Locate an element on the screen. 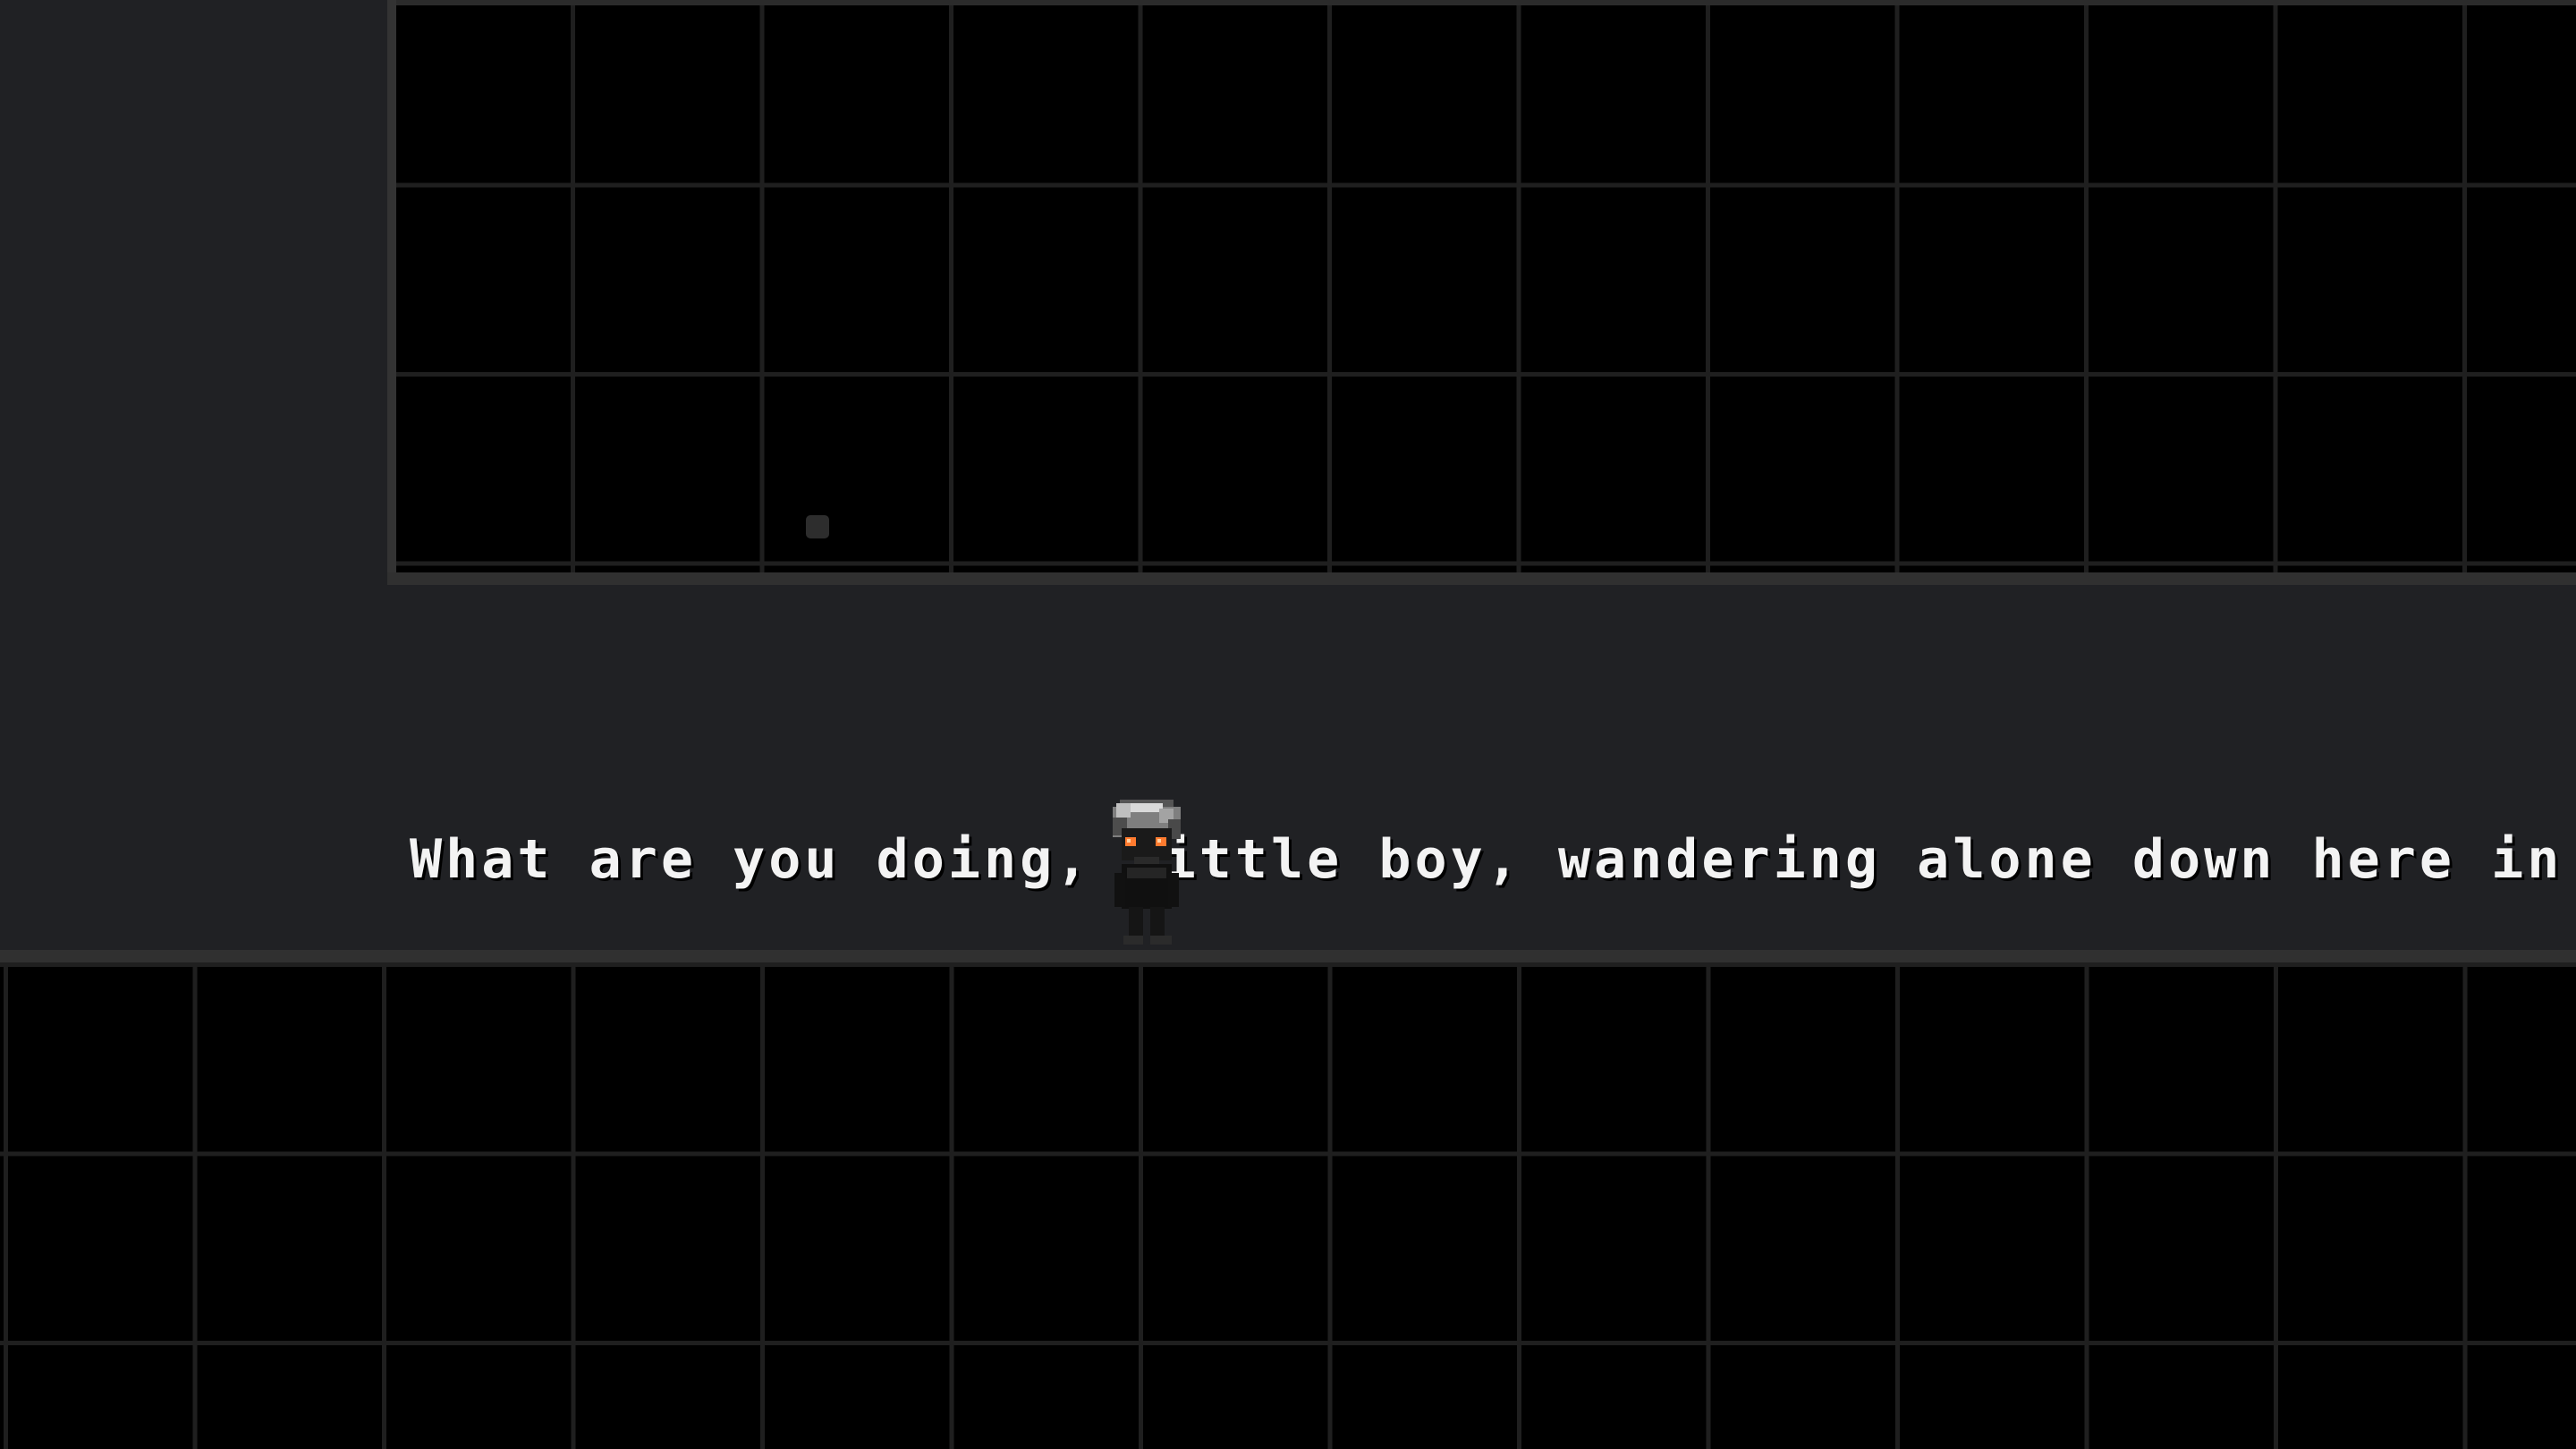  player-character-icon is located at coordinates (1146, 871).